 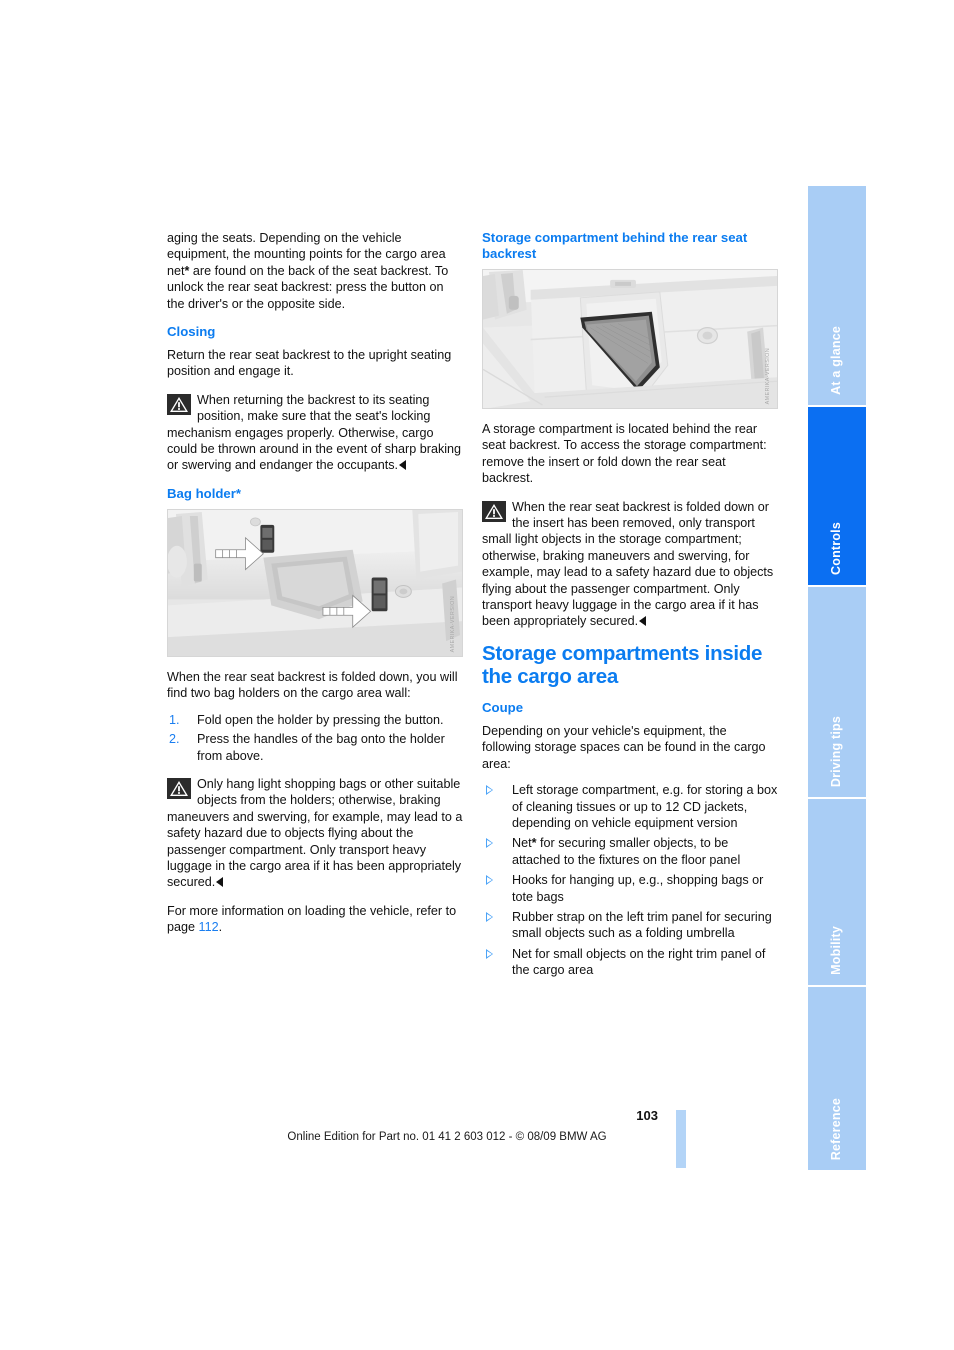 What do you see at coordinates (503, 707) in the screenshot?
I see `heading-coupe: Coupe` at bounding box center [503, 707].